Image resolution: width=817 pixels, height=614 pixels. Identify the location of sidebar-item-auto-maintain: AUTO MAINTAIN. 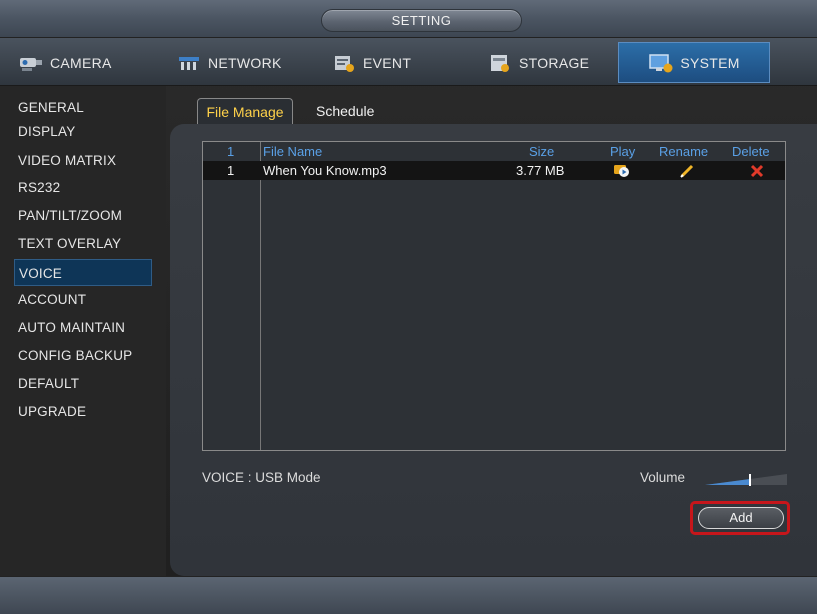
(83, 327).